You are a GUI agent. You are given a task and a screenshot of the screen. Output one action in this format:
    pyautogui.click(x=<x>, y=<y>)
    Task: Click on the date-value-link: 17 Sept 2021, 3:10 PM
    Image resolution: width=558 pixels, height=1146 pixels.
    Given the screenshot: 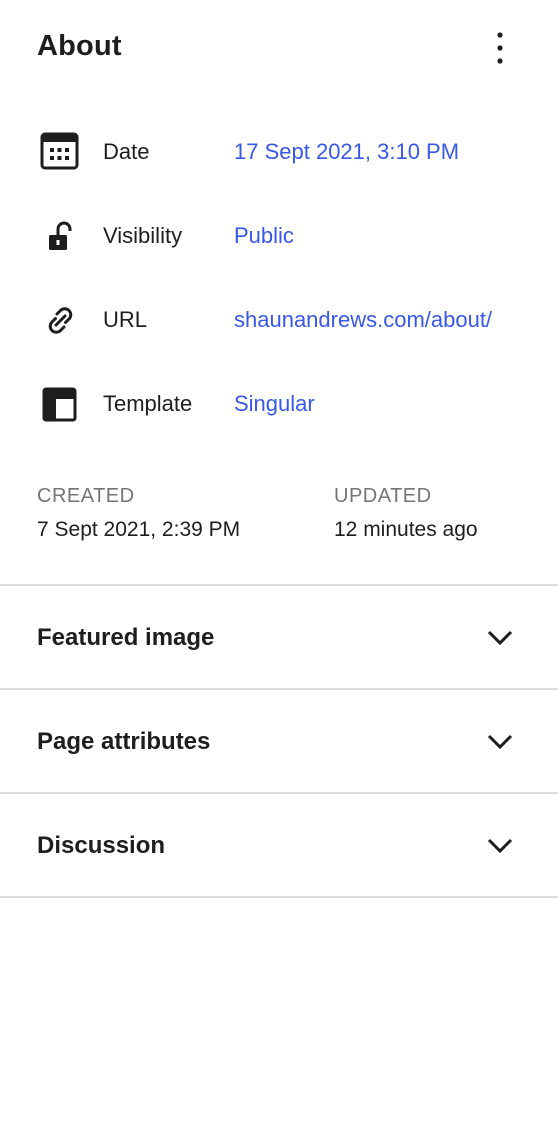 What is the action you would take?
    pyautogui.click(x=346, y=152)
    